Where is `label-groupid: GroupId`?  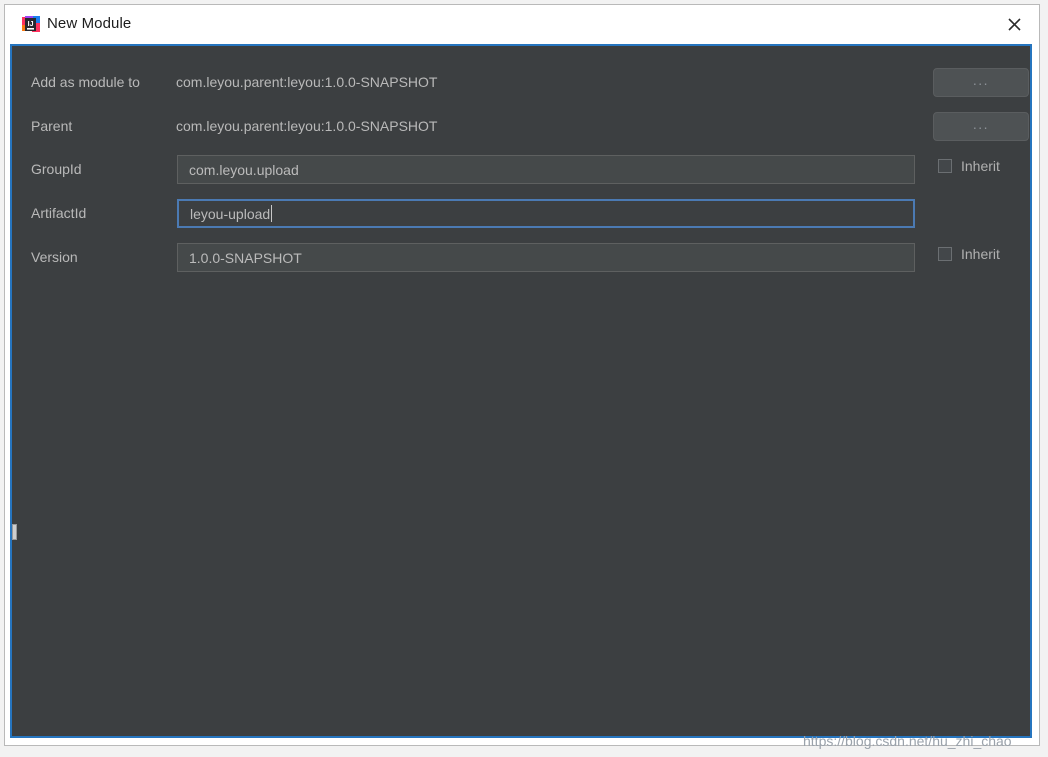 label-groupid: GroupId is located at coordinates (56, 169).